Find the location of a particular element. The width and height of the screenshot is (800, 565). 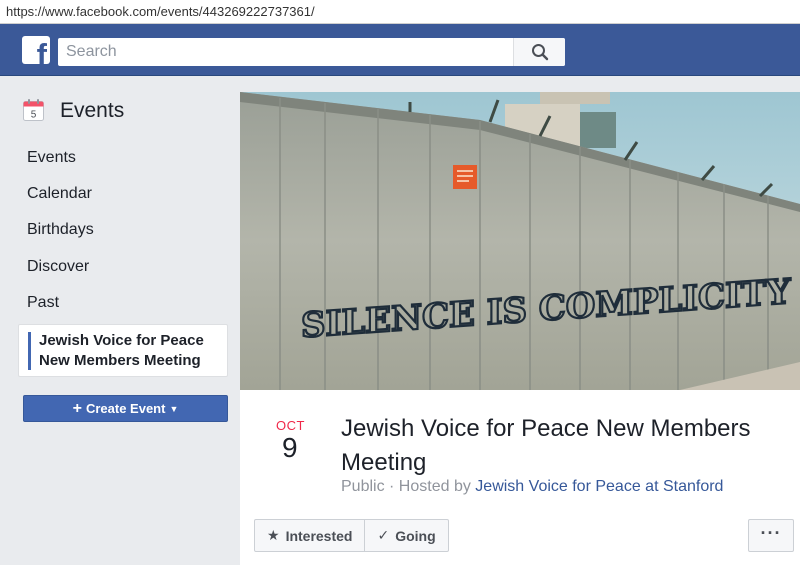

calendar-icon: 5 is located at coordinates (33, 110).